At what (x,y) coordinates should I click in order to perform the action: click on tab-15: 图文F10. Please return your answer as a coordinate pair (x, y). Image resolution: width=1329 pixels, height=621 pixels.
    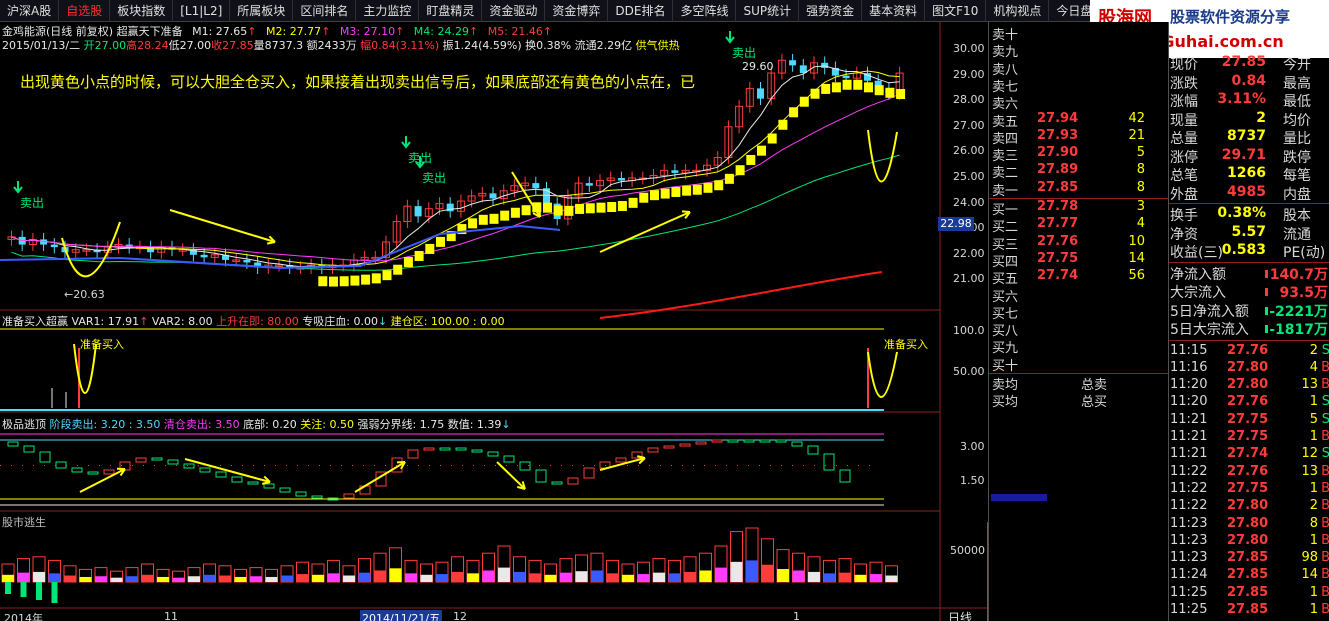
    Looking at the image, I should click on (956, 11).